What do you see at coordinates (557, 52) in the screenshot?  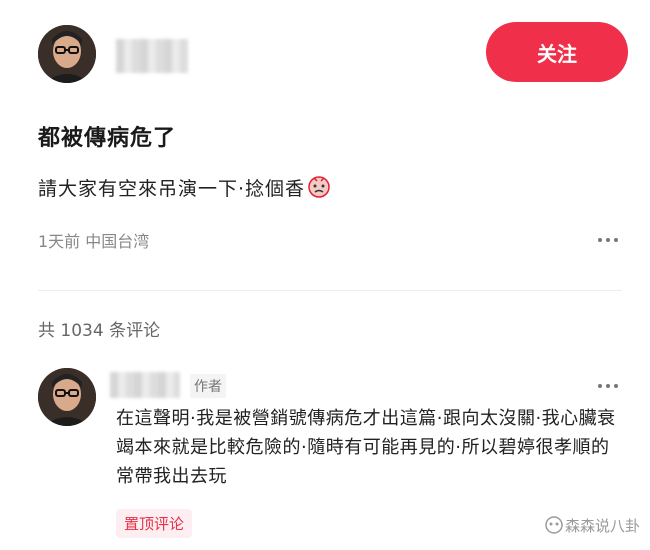 I see `follow-button: 关注` at bounding box center [557, 52].